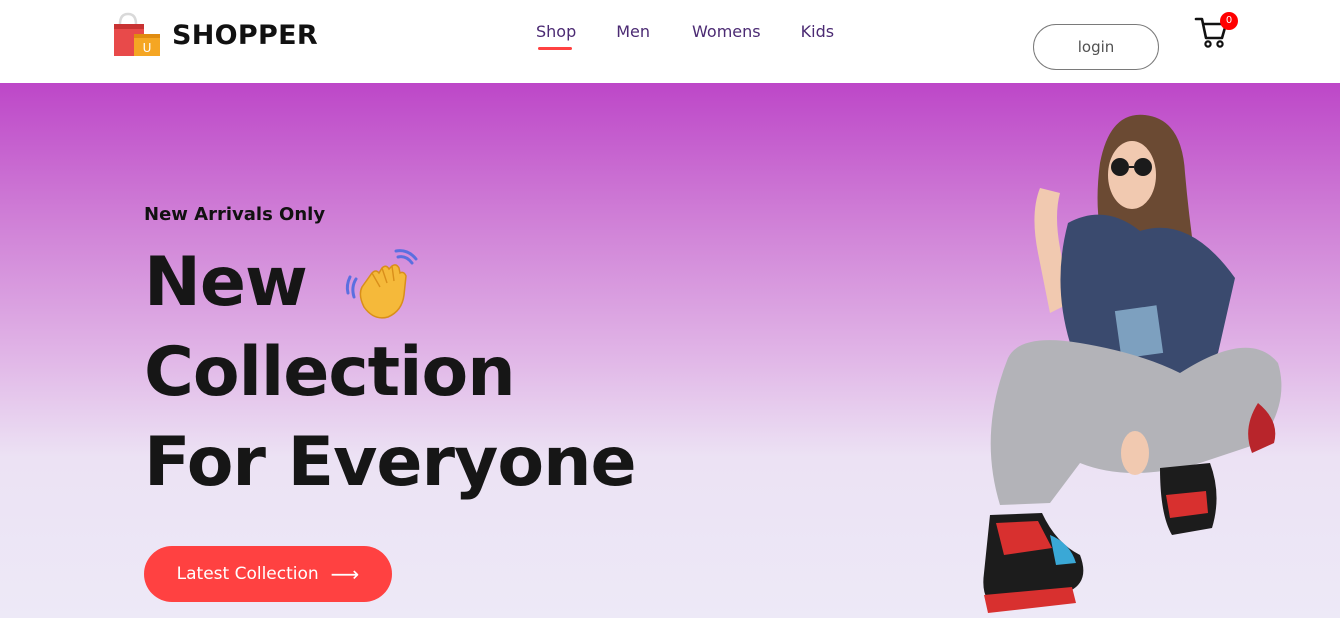  Describe the element at coordinates (555, 48) in the screenshot. I see `active-underline` at that location.